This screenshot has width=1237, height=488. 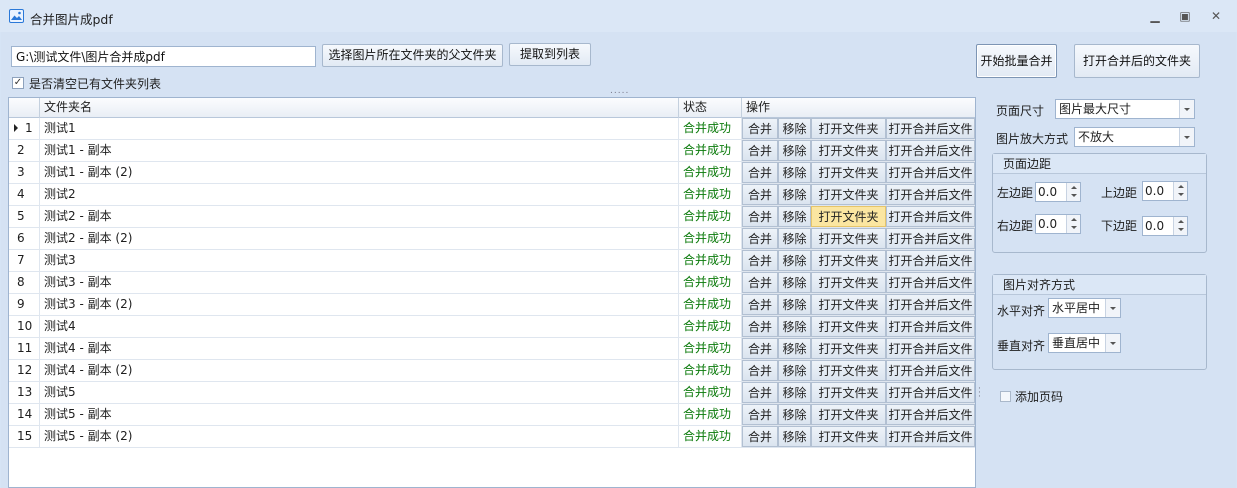 What do you see at coordinates (1084, 343) in the screenshot?
I see `v-align-select: 垂直居中` at bounding box center [1084, 343].